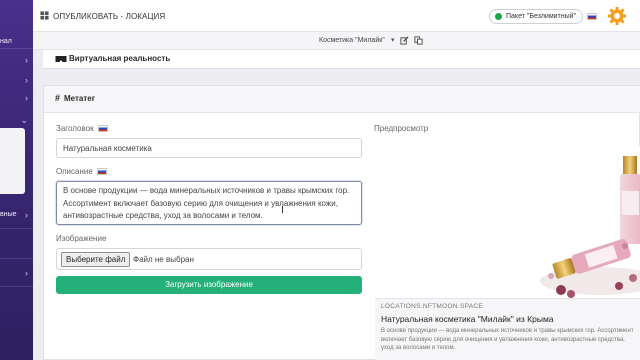  What do you see at coordinates (109, 16) in the screenshot?
I see `page-title: ОПУБЛИКОВАТЬ - ЛОКАЦИЯ` at bounding box center [109, 16].